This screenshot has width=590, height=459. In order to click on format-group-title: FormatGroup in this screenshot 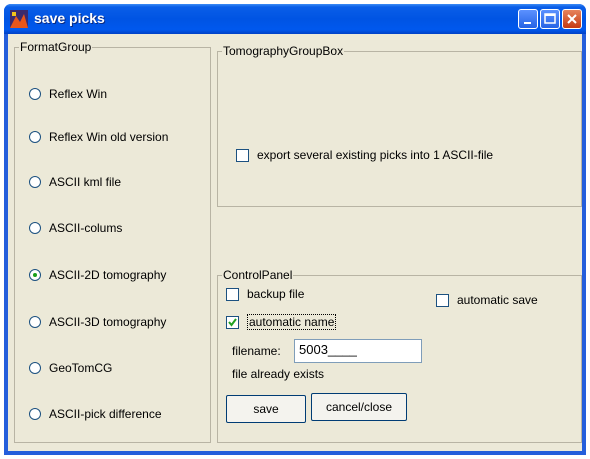, I will do `click(56, 47)`.